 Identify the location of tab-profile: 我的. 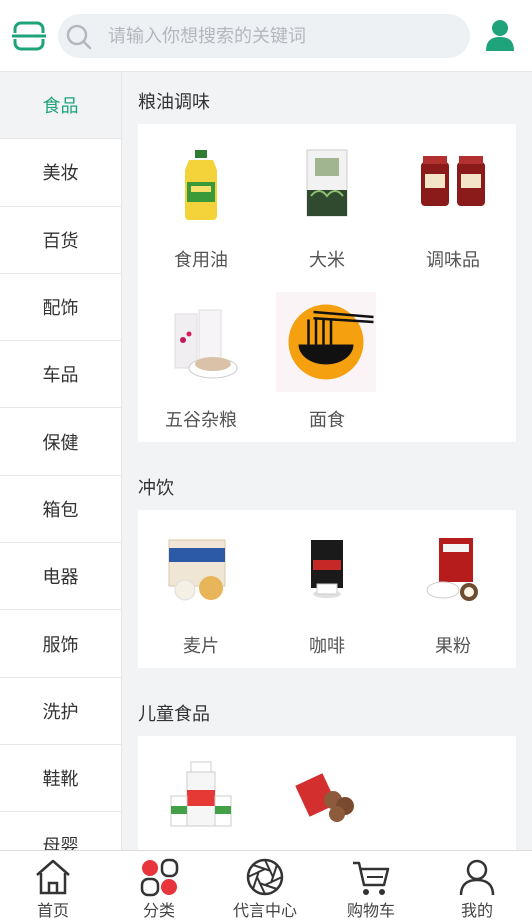
(477, 887).